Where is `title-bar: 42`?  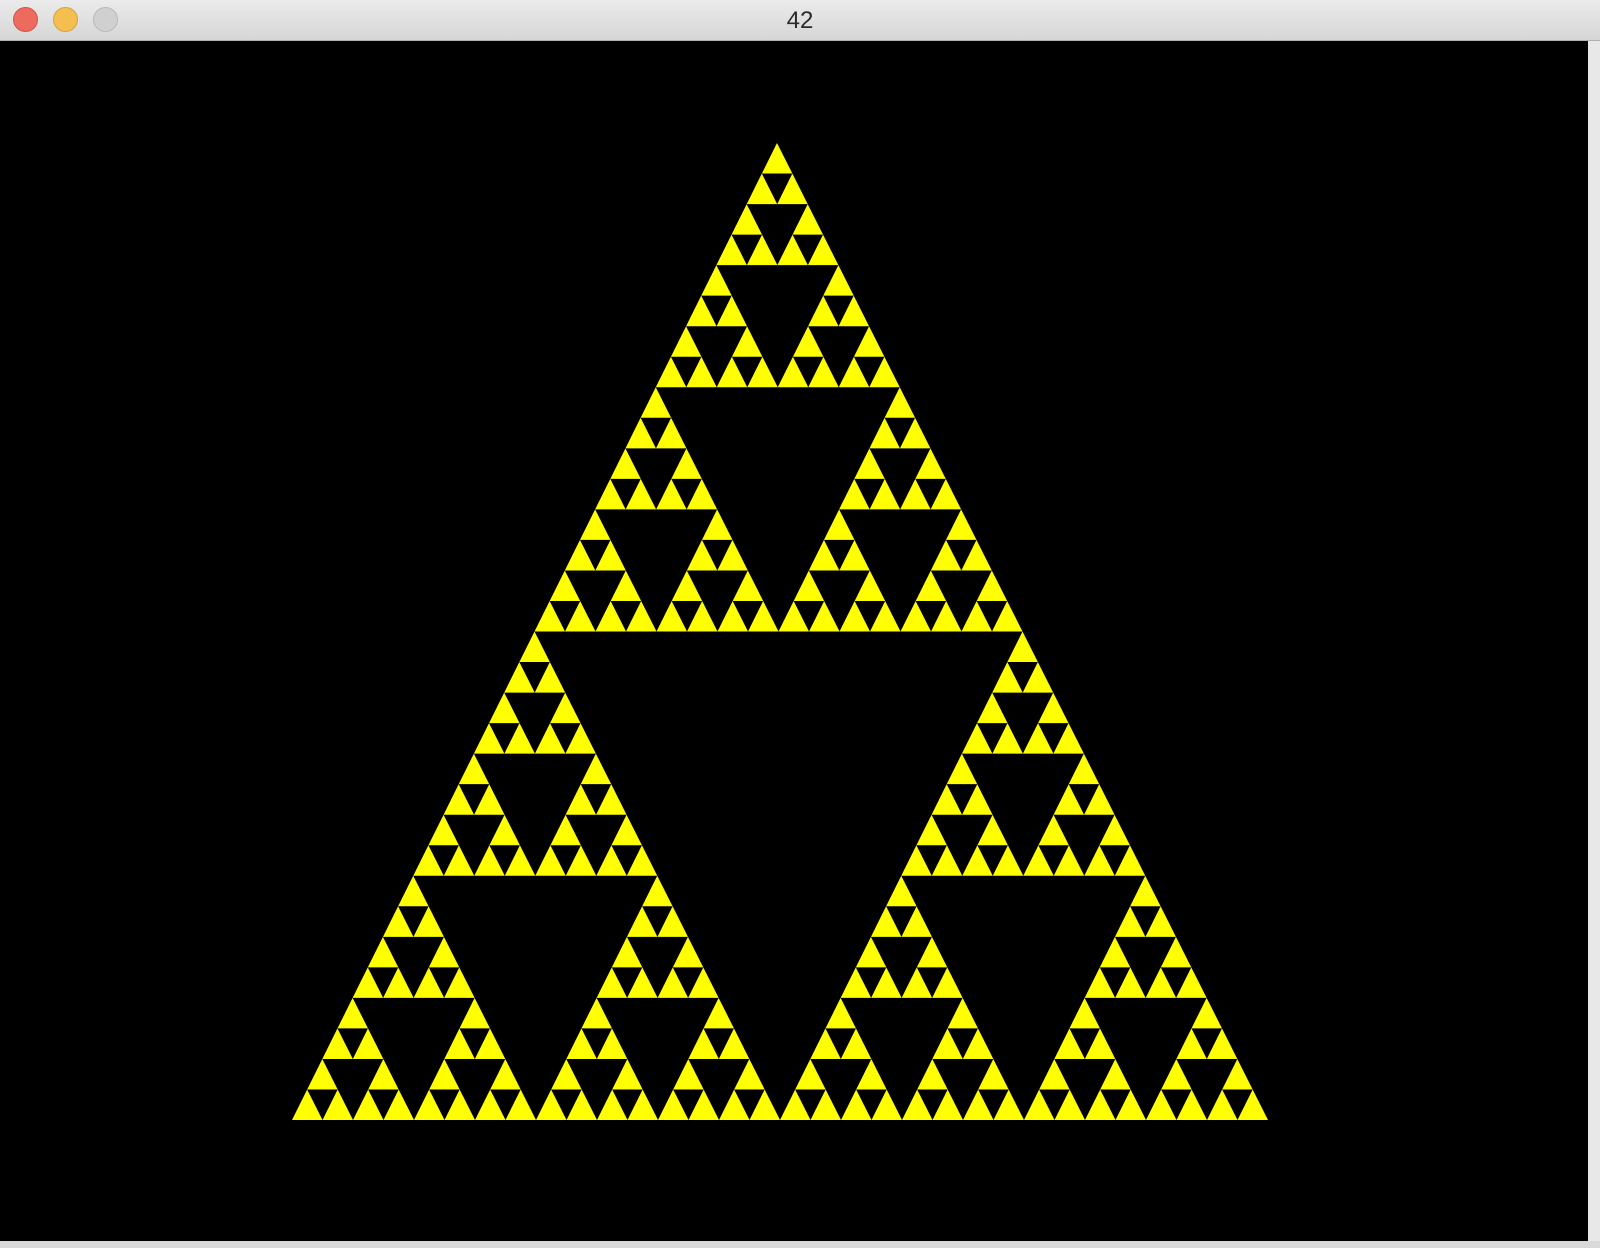
title-bar: 42 is located at coordinates (800, 20).